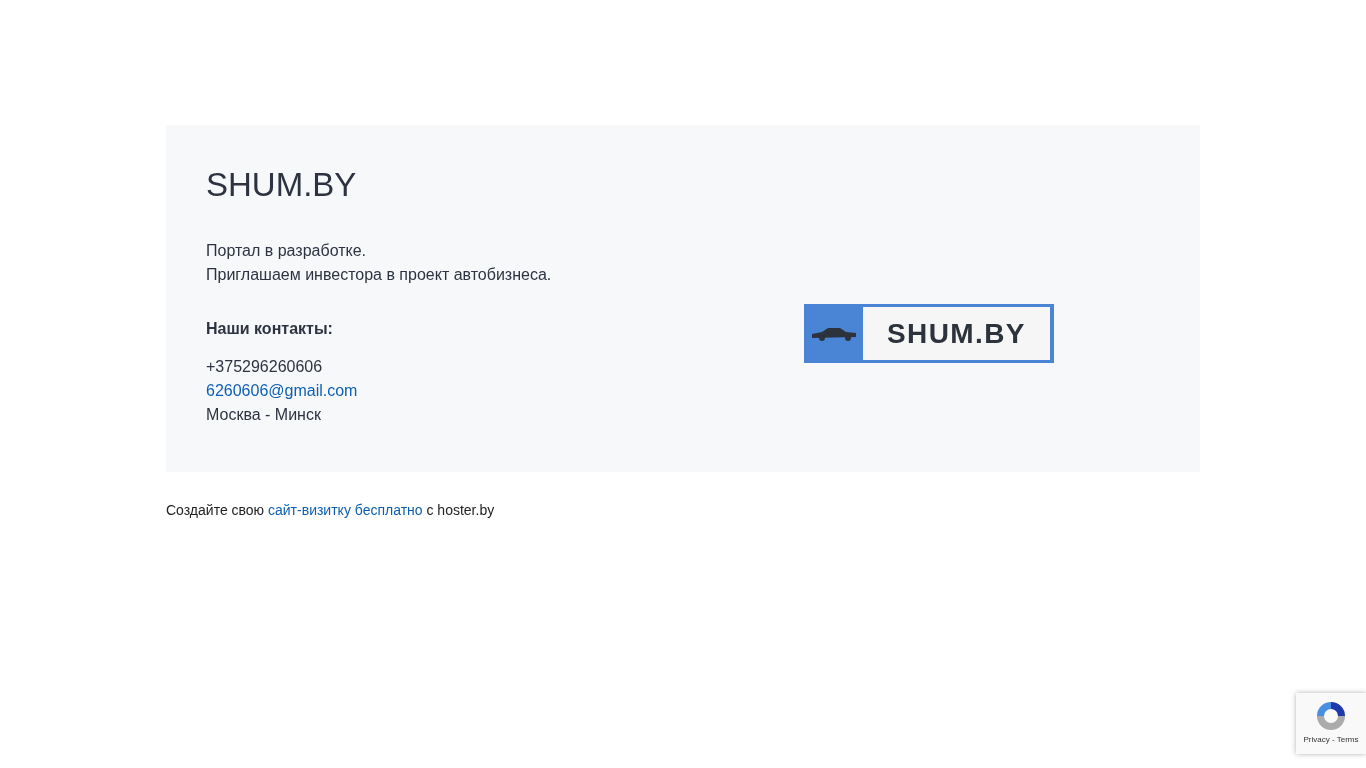  Describe the element at coordinates (345, 510) in the screenshot. I see `free-site-link: сайт-визитку бесплатно` at that location.